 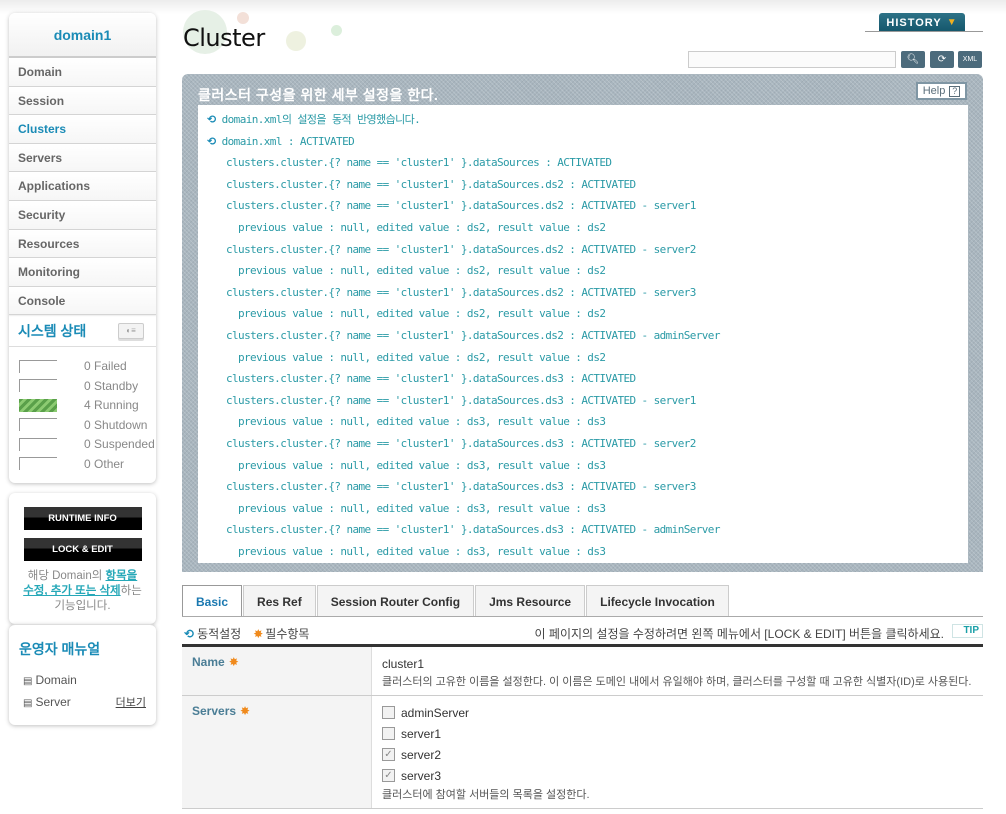 I want to click on tab-jms-resource: Jms Resource, so click(x=530, y=601).